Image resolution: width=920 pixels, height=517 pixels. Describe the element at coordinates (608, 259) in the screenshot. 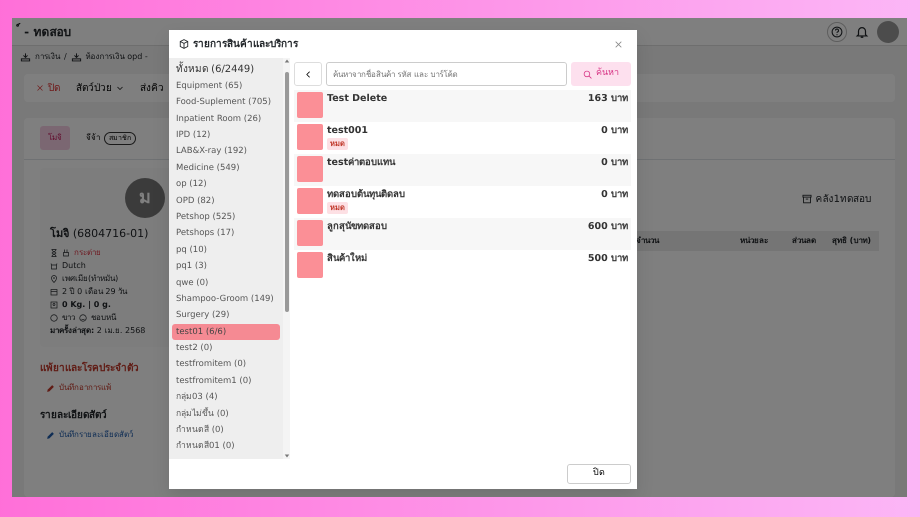

I see `product-price: 500 บาท` at that location.